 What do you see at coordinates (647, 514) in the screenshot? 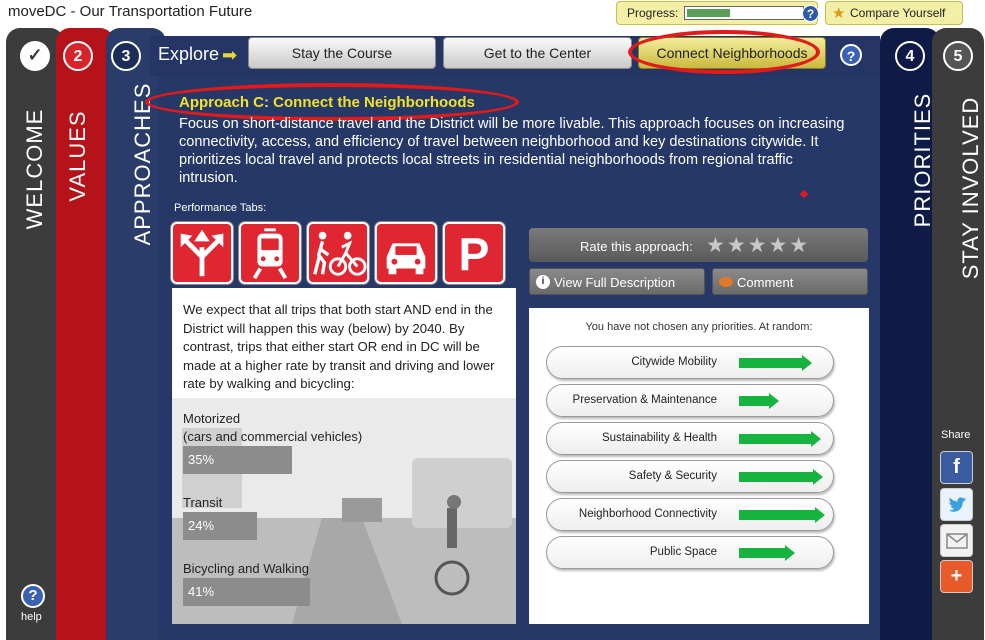
I see `priority-label: Neighborhood Connectivity` at bounding box center [647, 514].